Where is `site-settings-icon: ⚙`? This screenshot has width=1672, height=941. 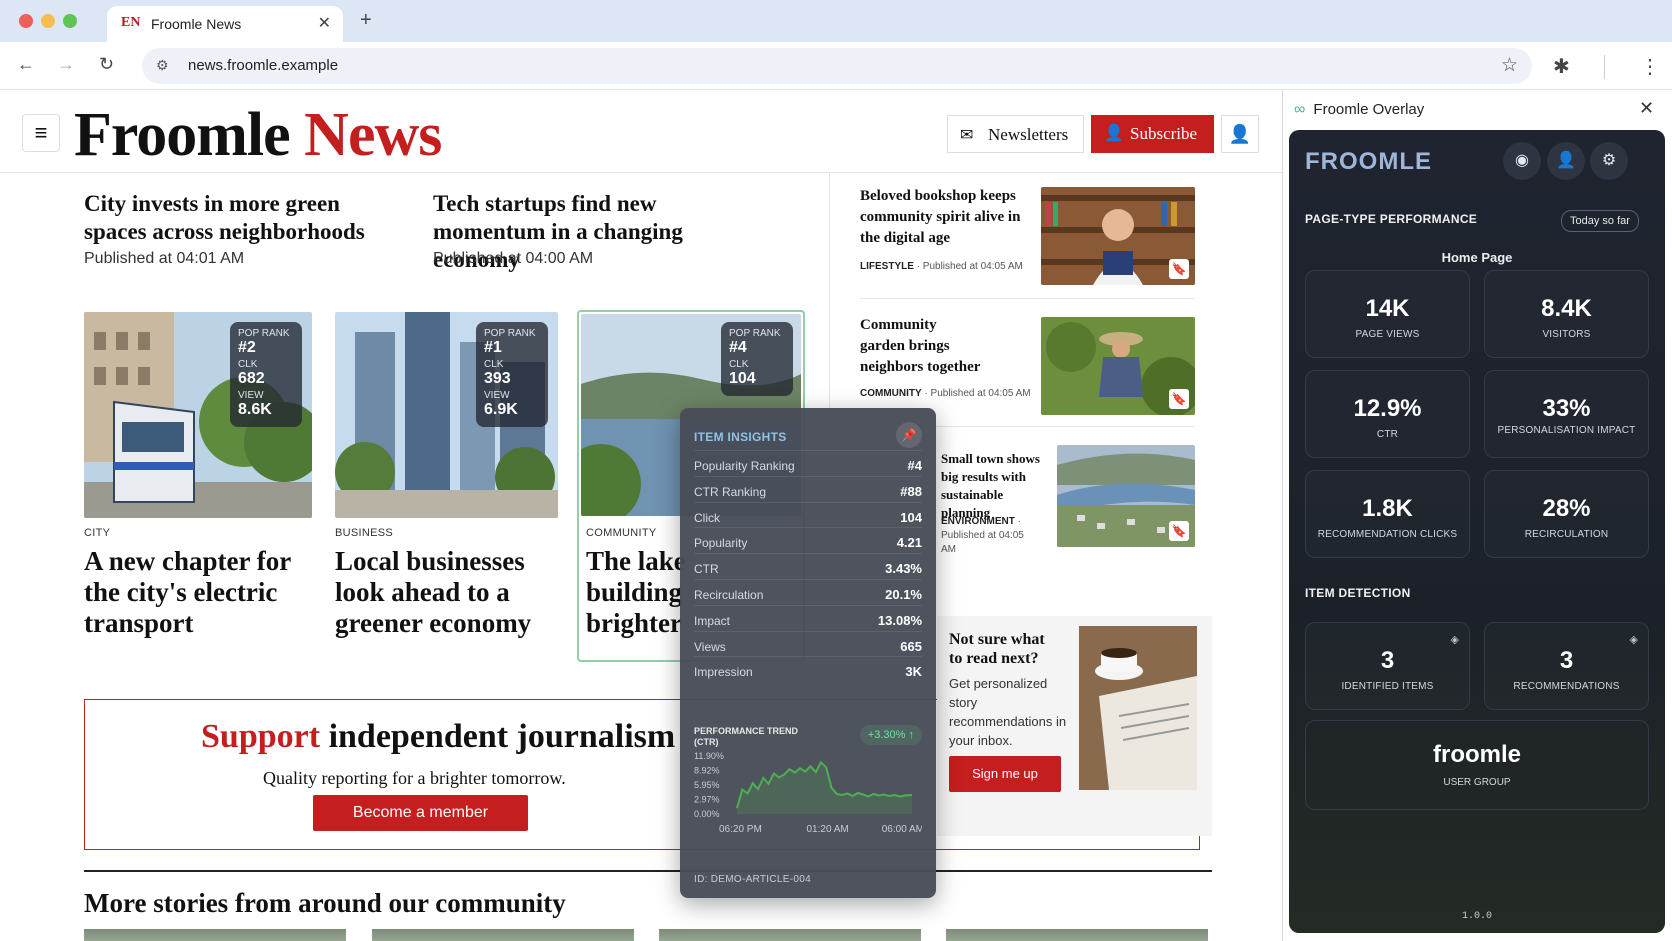
site-settings-icon: ⚙ is located at coordinates (162, 65).